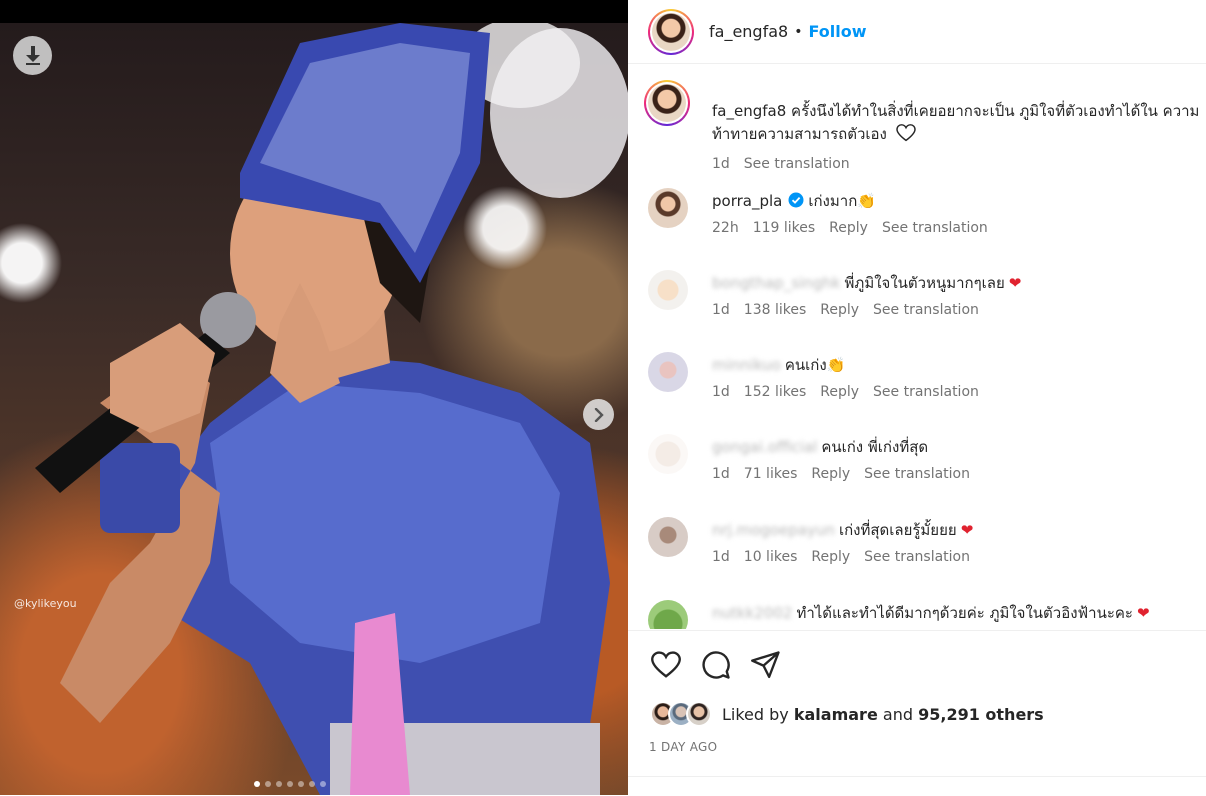 The image size is (1206, 796). What do you see at coordinates (755, 714) in the screenshot?
I see `liked-by-prefix: Liked by` at bounding box center [755, 714].